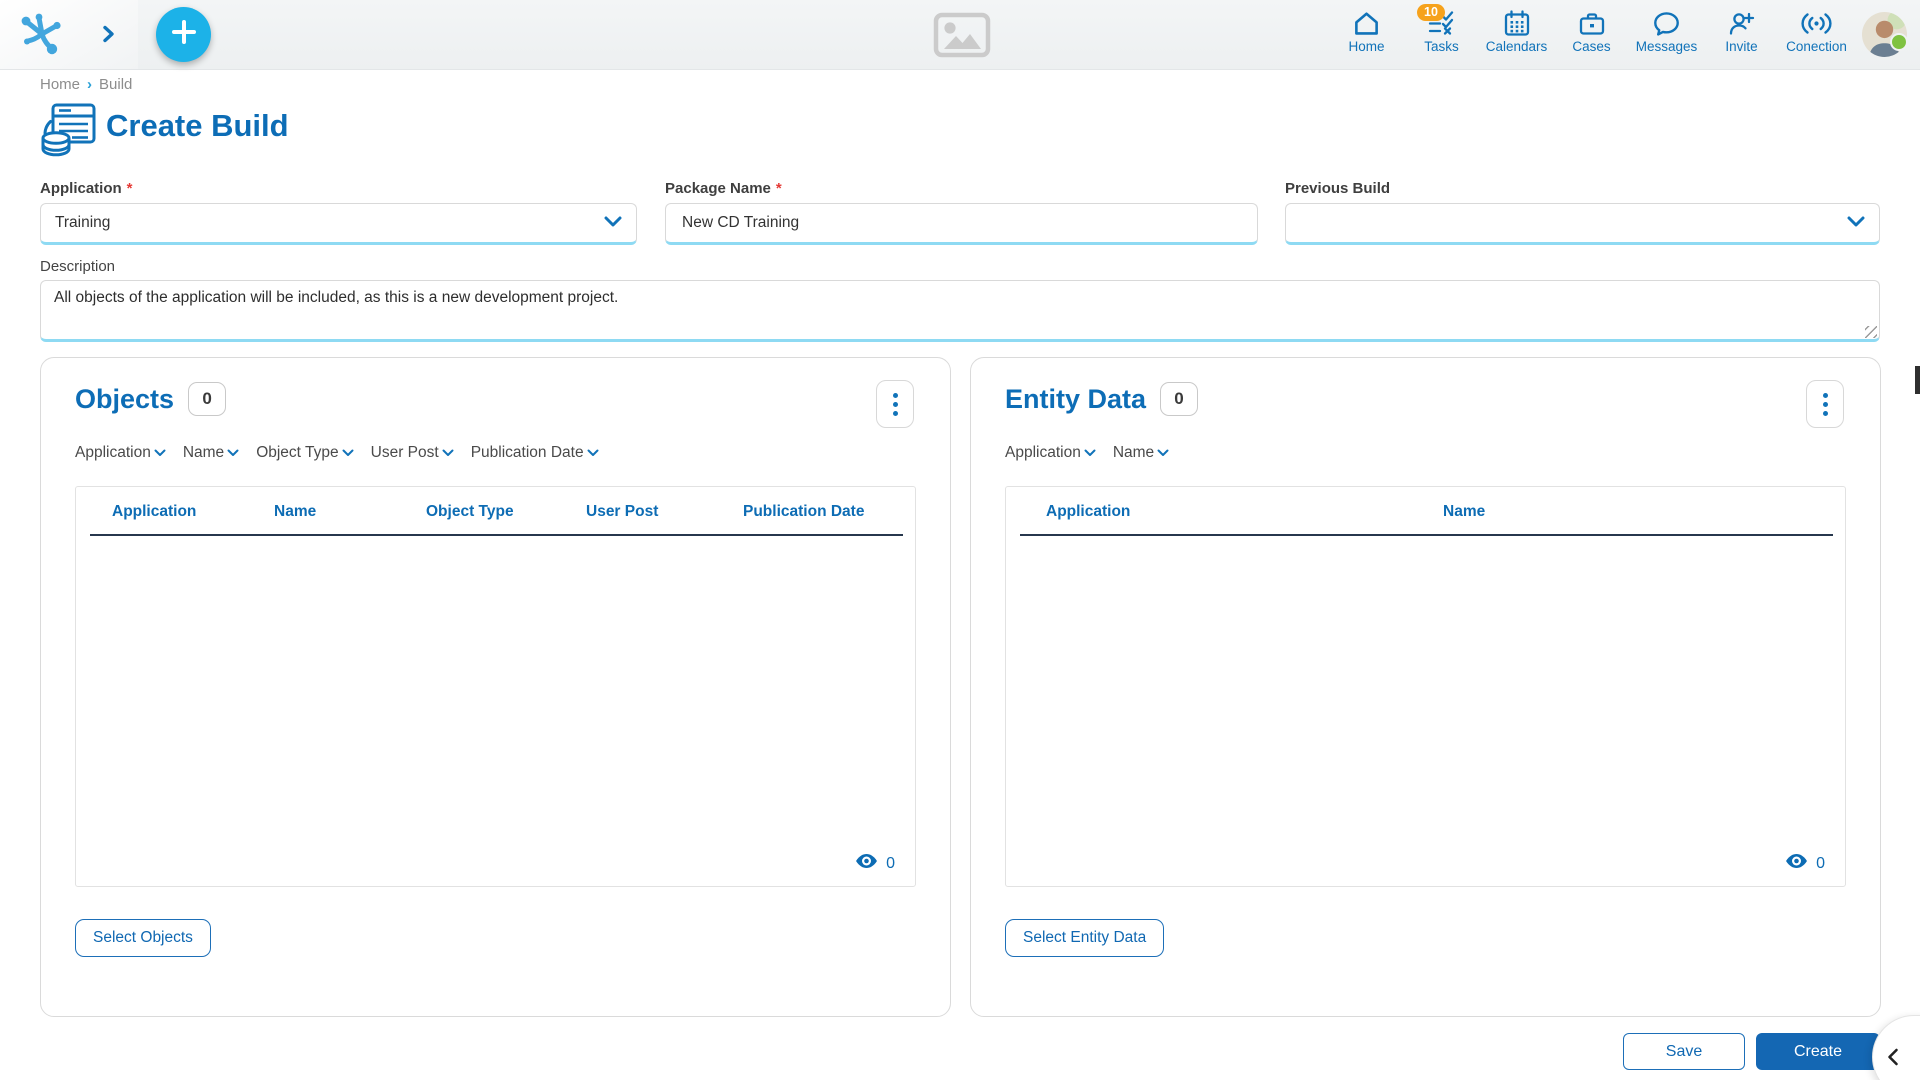 This screenshot has width=1920, height=1080. Describe the element at coordinates (1816, 23) in the screenshot. I see `signal-waves-icon` at that location.